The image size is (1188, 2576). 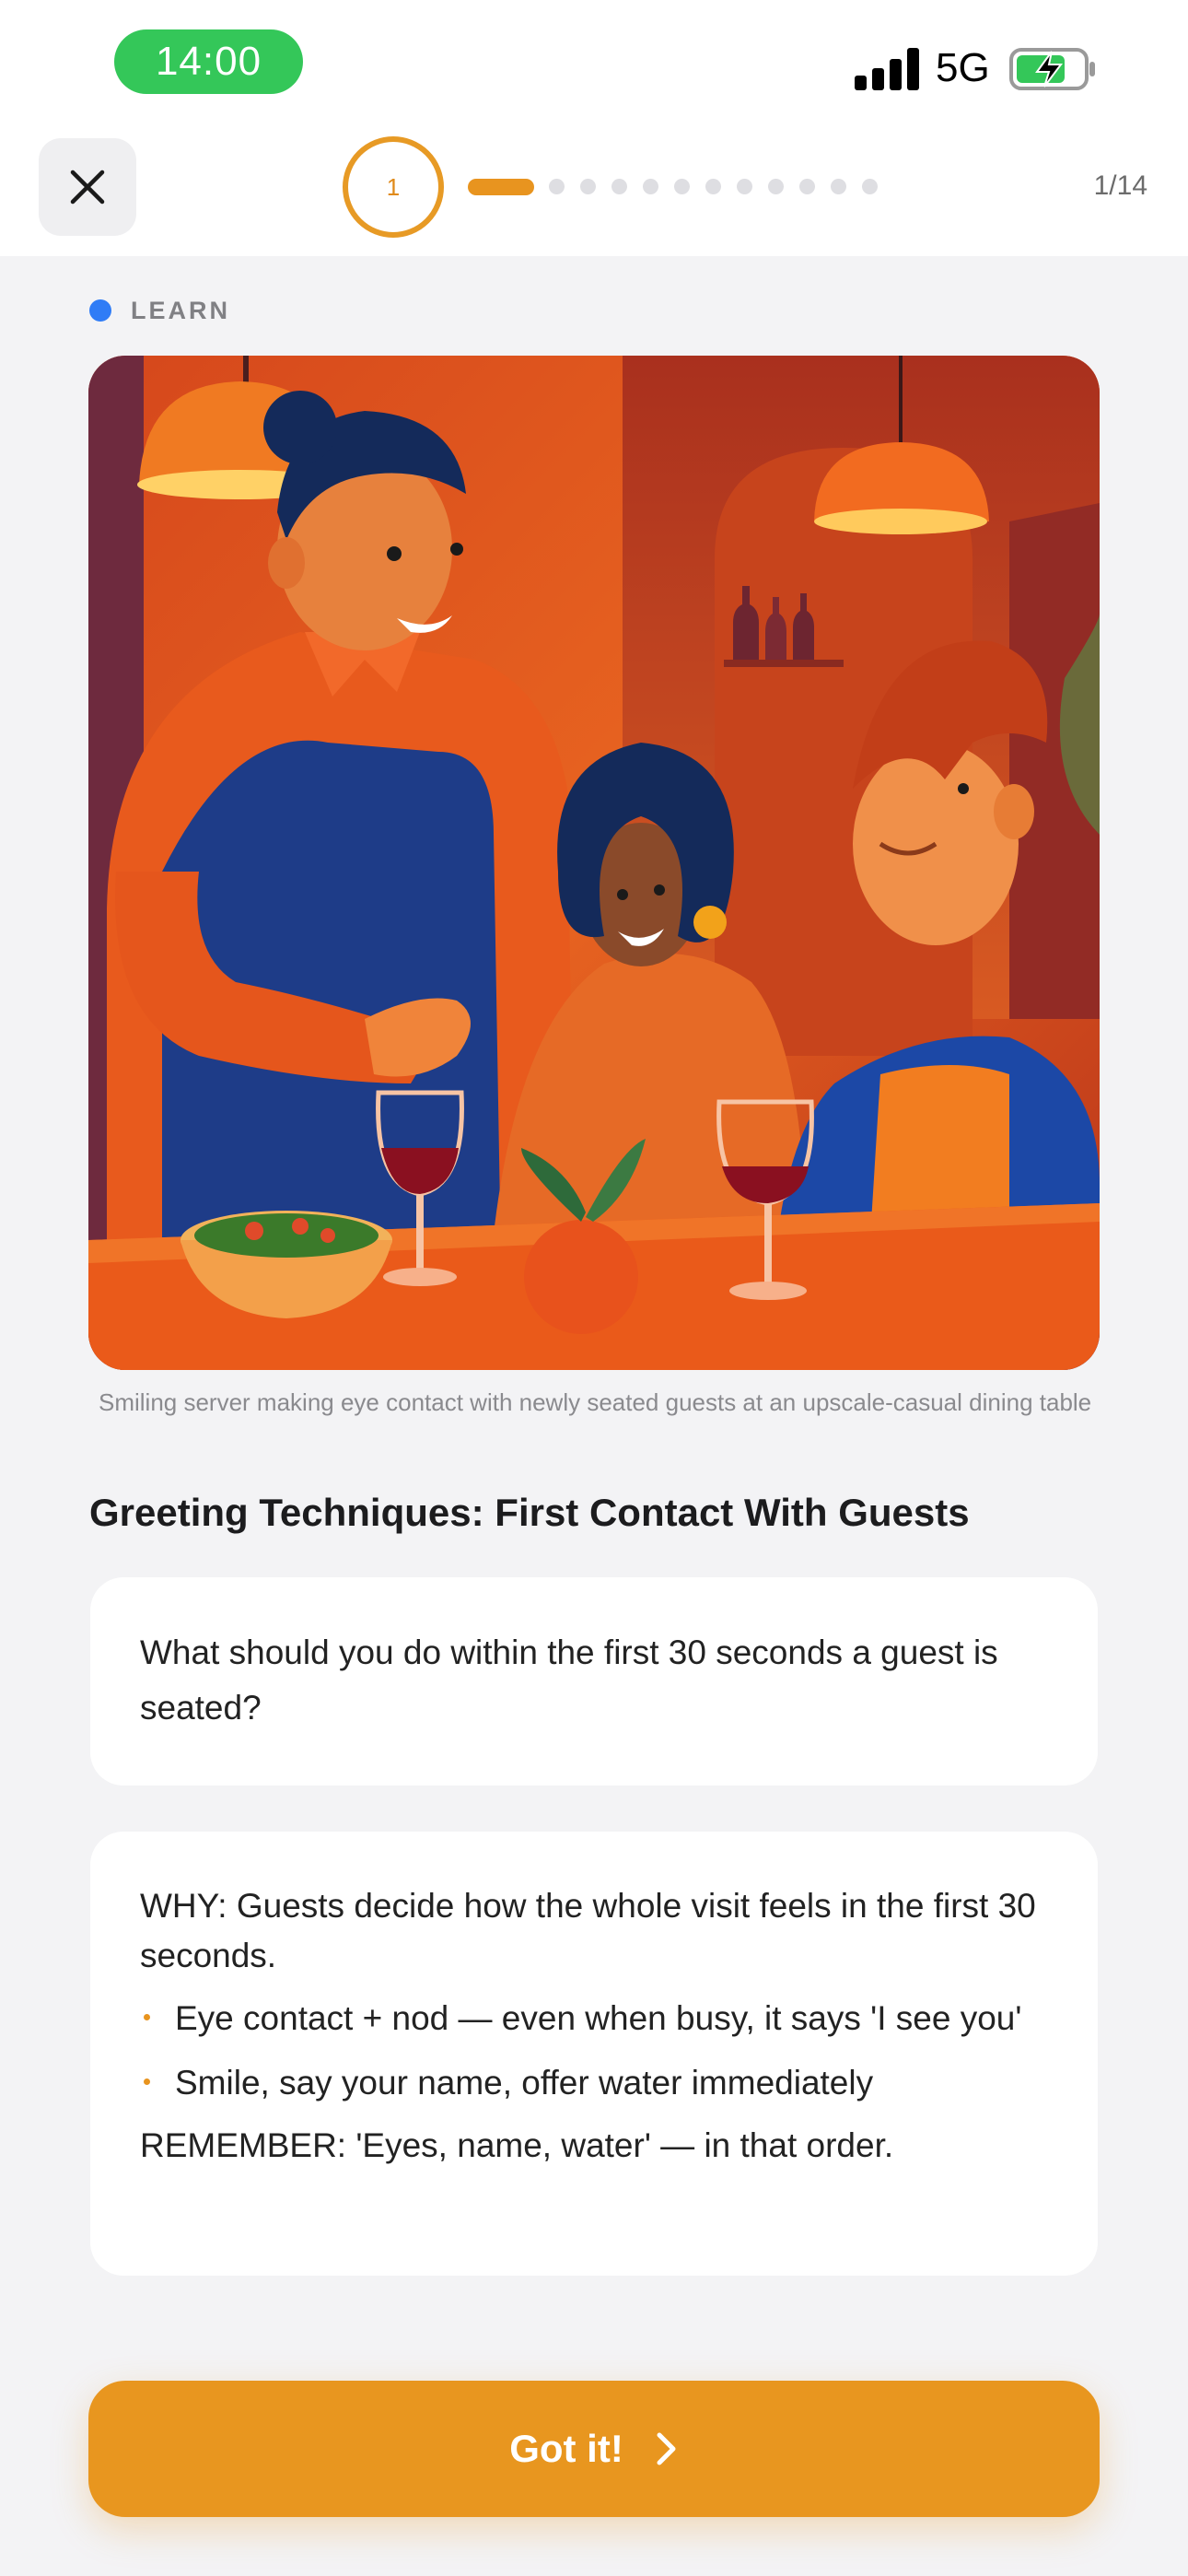 What do you see at coordinates (100, 310) in the screenshot?
I see `learn-tag-dot` at bounding box center [100, 310].